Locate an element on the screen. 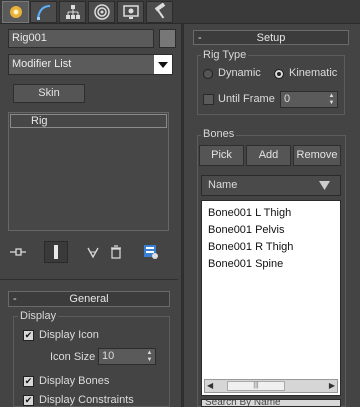 This screenshot has height=407, width=360. stack-item-label: Rig is located at coordinates (39, 121).